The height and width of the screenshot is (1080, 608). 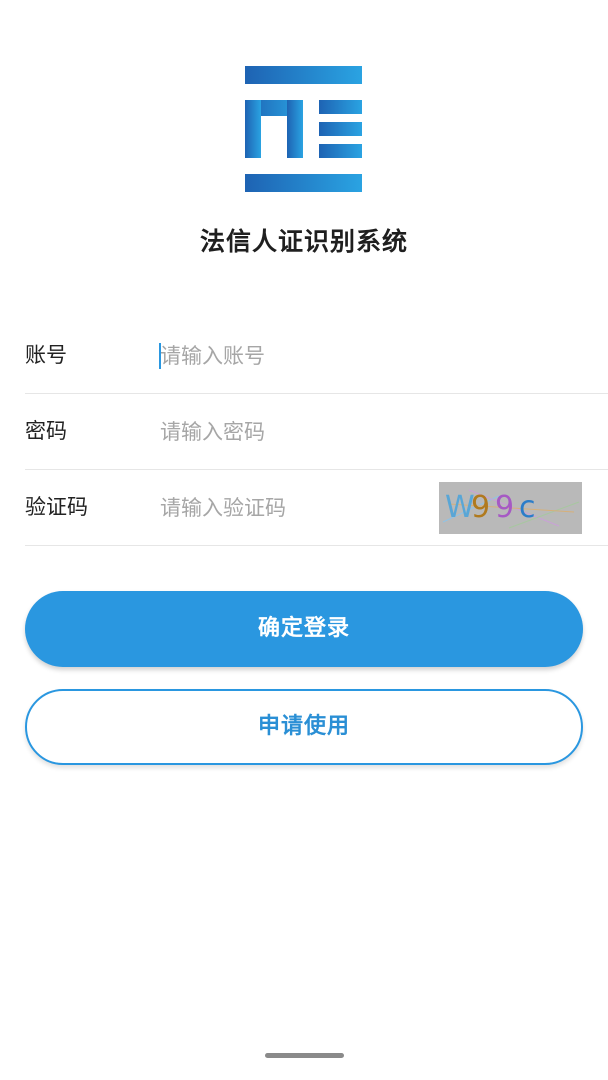 I want to click on password-label: 密码, so click(x=46, y=431).